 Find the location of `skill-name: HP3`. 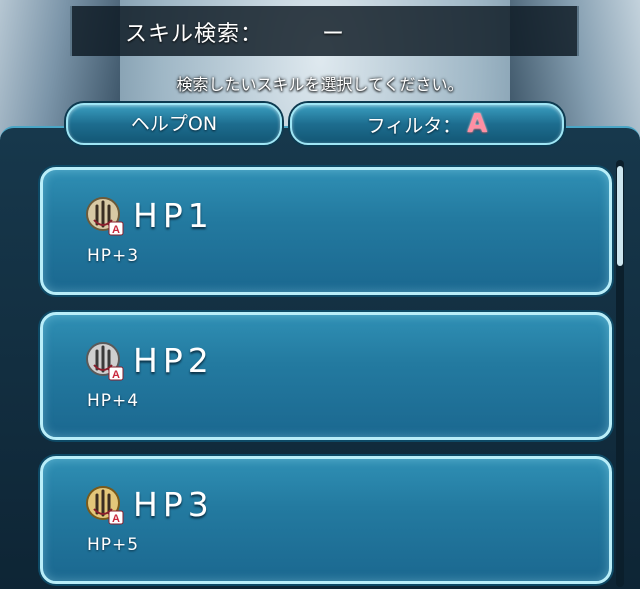

skill-name: HP3 is located at coordinates (173, 504).